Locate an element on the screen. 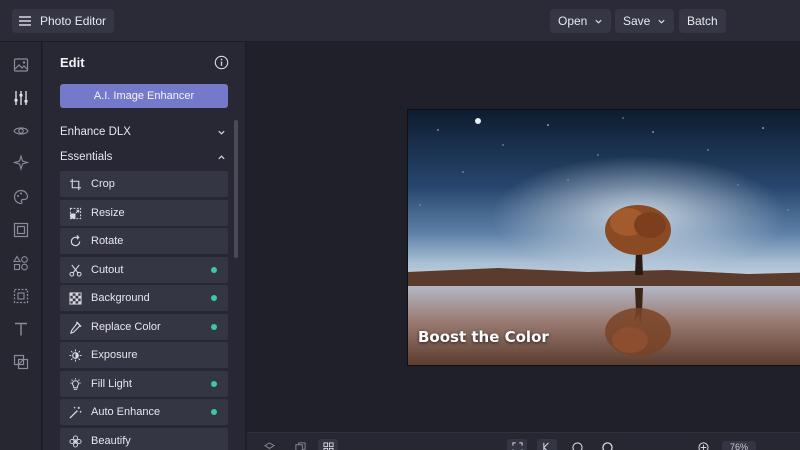 This screenshot has width=800, height=450. rotate-icon is located at coordinates (75, 241).